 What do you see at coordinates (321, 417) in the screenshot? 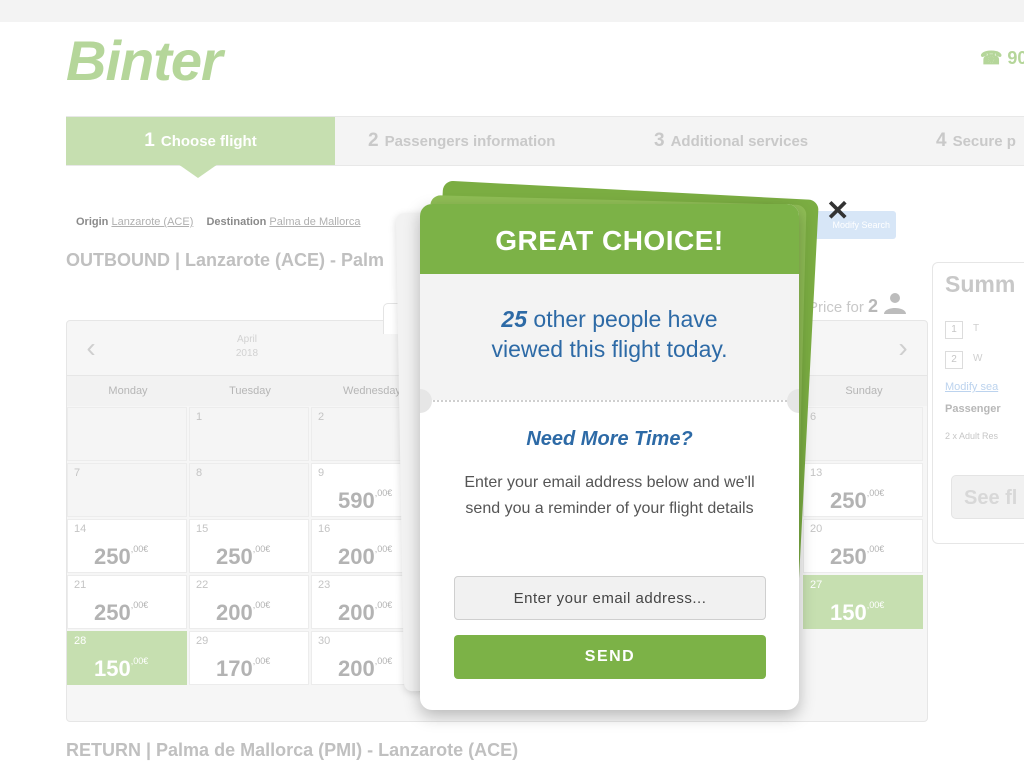
I see `day-number: 2` at bounding box center [321, 417].